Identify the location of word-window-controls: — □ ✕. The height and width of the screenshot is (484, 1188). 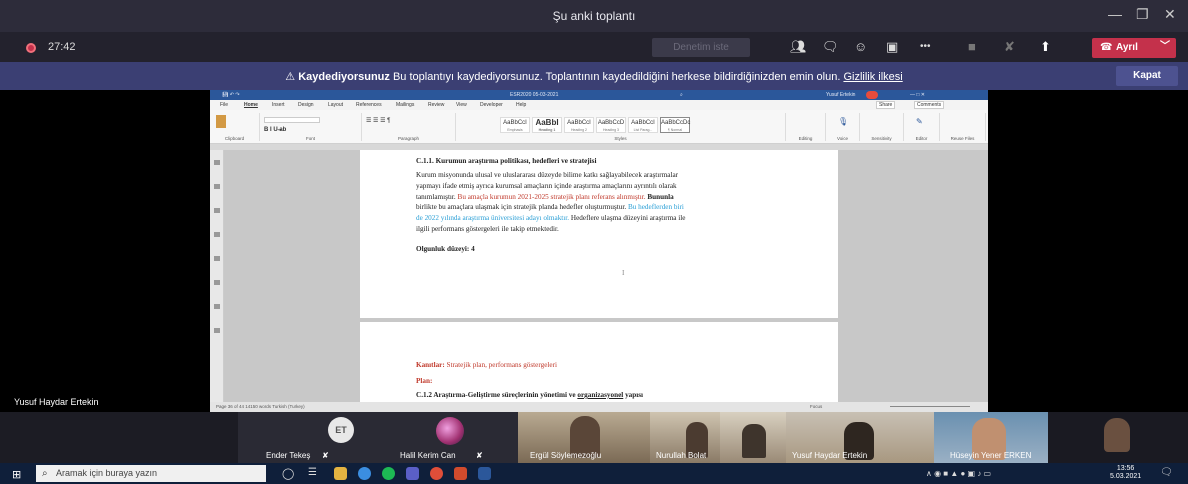
(917, 95).